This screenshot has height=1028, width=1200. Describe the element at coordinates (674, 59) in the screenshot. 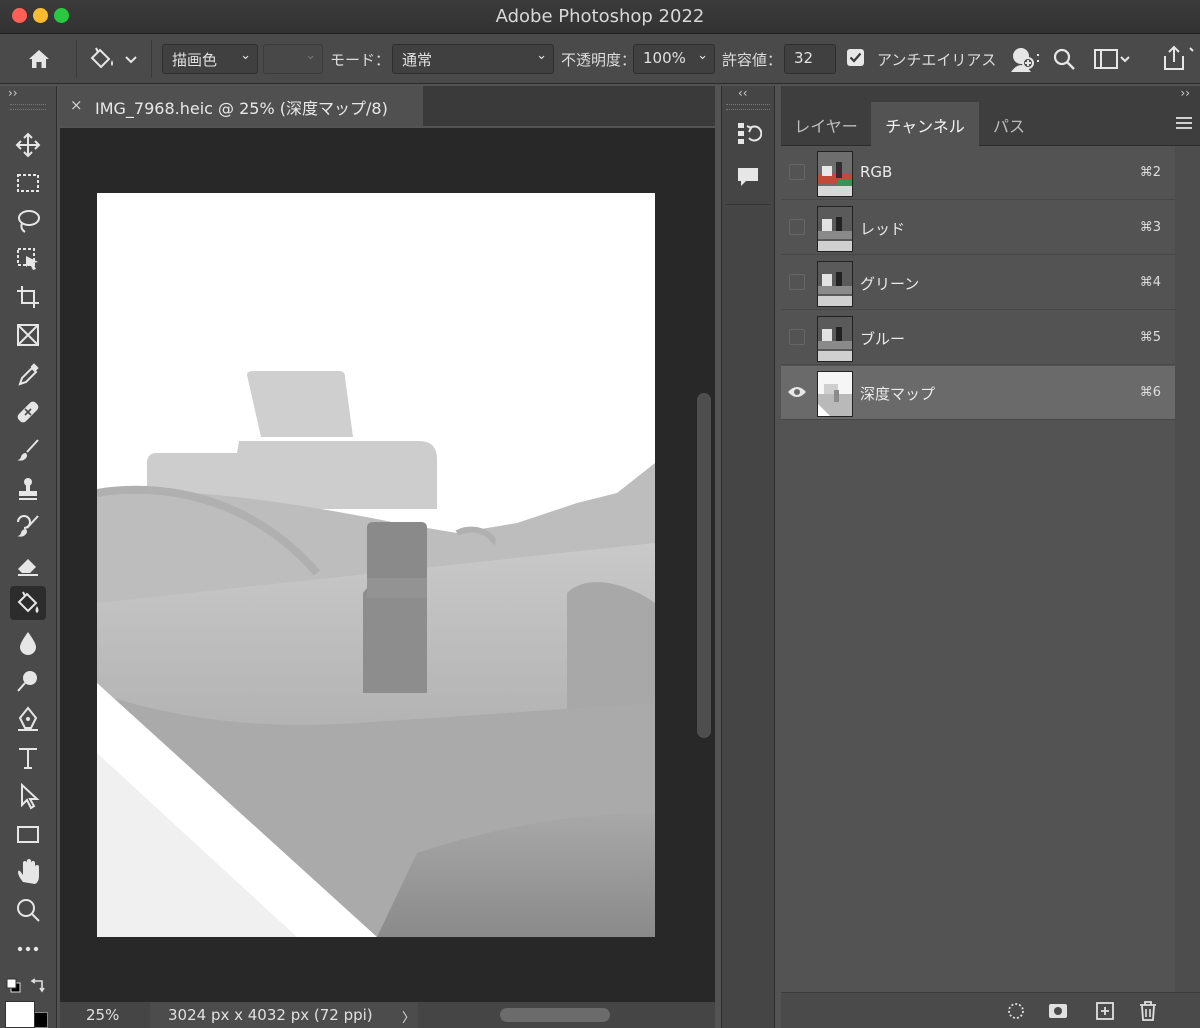

I see `opacity-field: 100% ⌄` at that location.